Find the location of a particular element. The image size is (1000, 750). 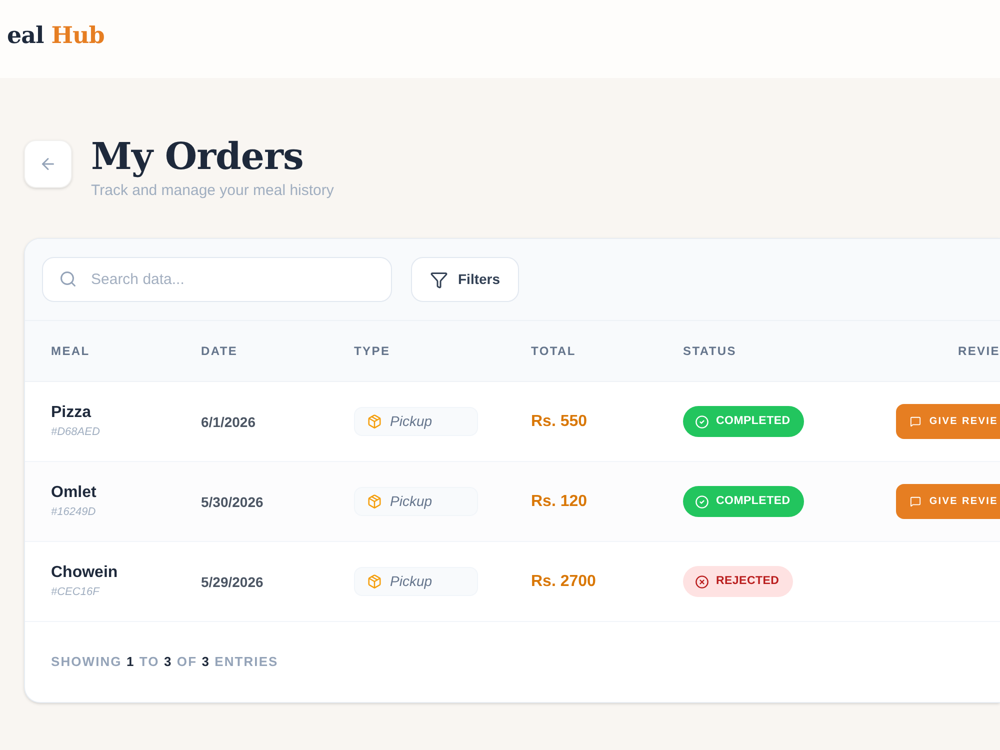

entries-summary: SHOWING 1 TO 3 OF 3 ENTRIES is located at coordinates (164, 662).